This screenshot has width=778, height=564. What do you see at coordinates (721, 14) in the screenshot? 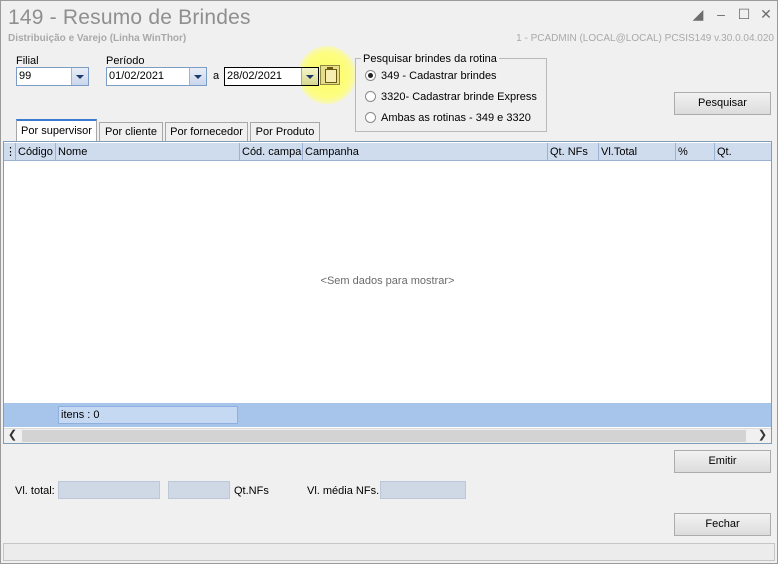
I see `minimize-icon: –` at bounding box center [721, 14].